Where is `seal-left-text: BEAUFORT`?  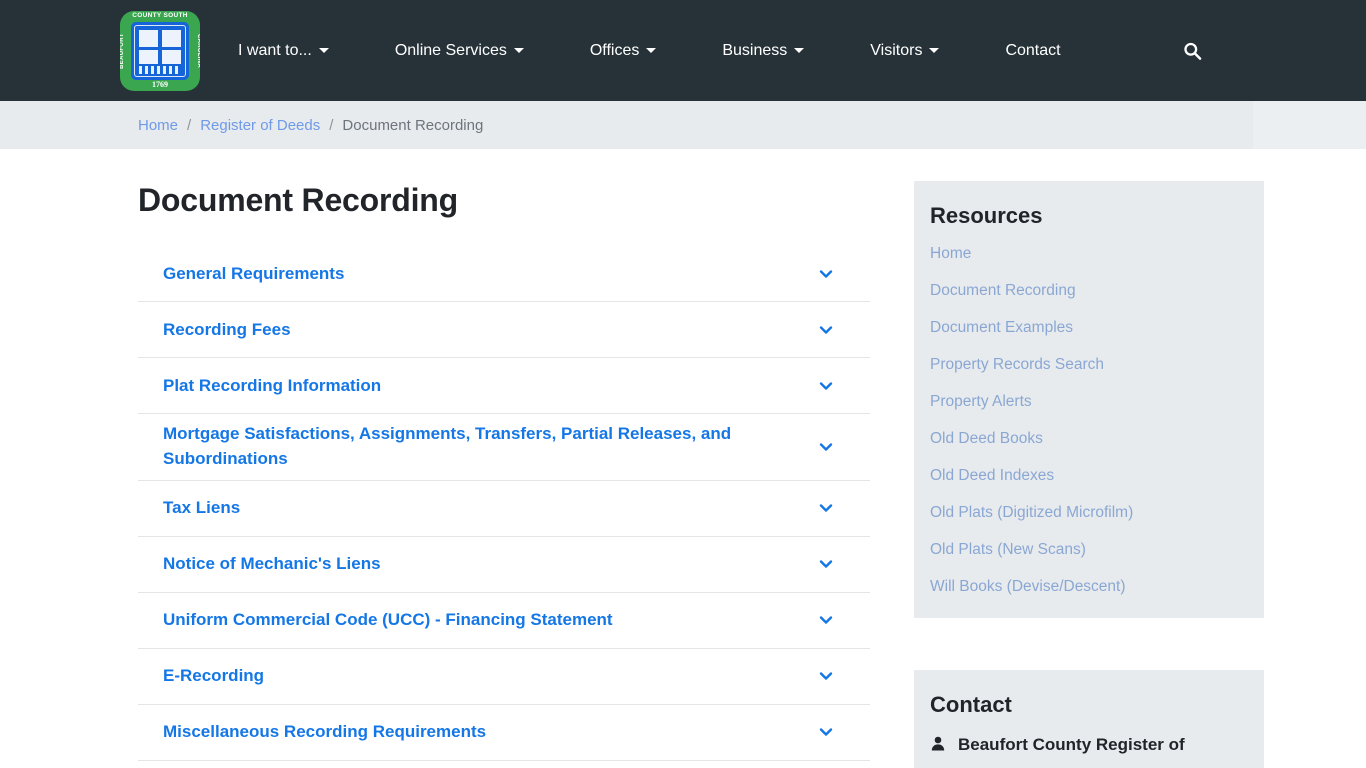
seal-left-text: BEAUFORT is located at coordinates (122, 50).